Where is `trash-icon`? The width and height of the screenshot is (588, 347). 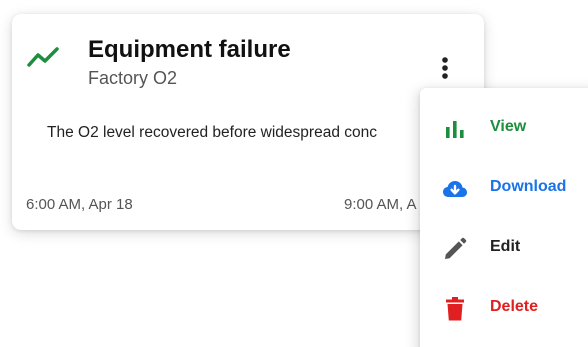 trash-icon is located at coordinates (455, 309).